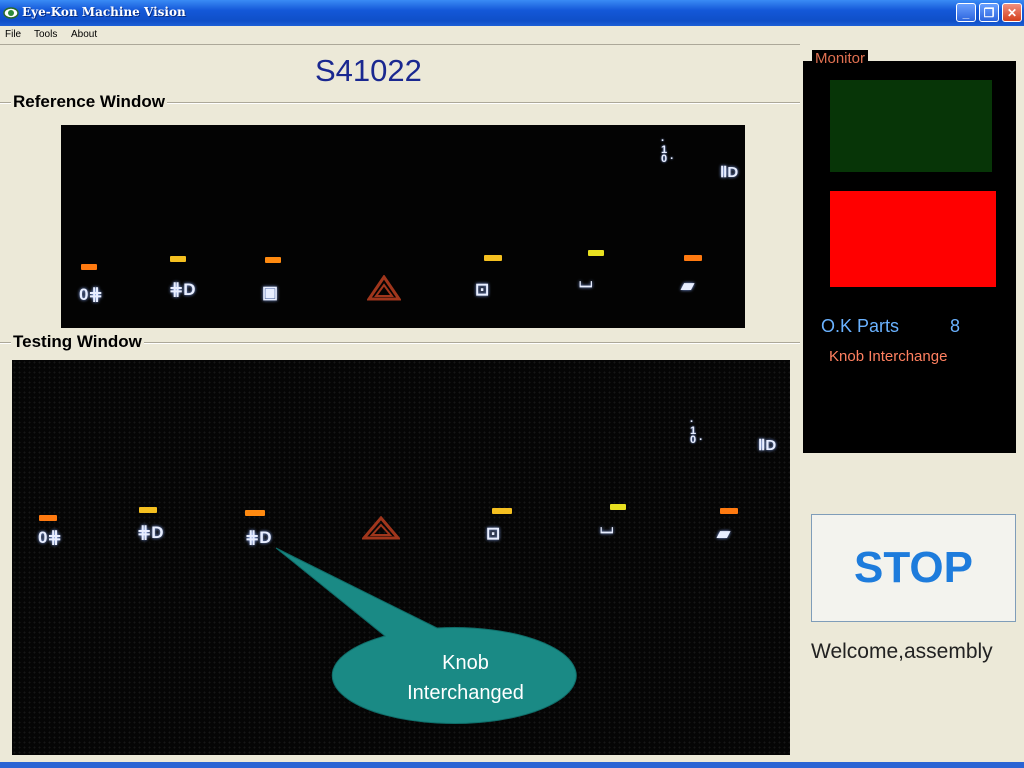  I want to click on testing-level-indicator: · 1 0 ·, so click(696, 431).